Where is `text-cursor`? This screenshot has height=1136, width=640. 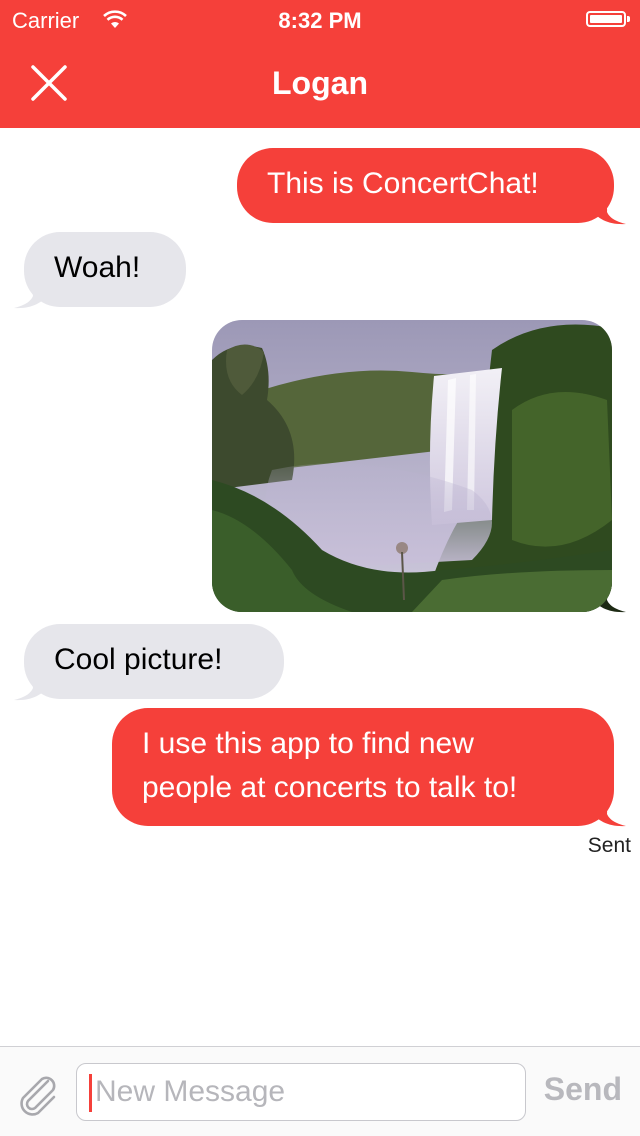 text-cursor is located at coordinates (90, 1093).